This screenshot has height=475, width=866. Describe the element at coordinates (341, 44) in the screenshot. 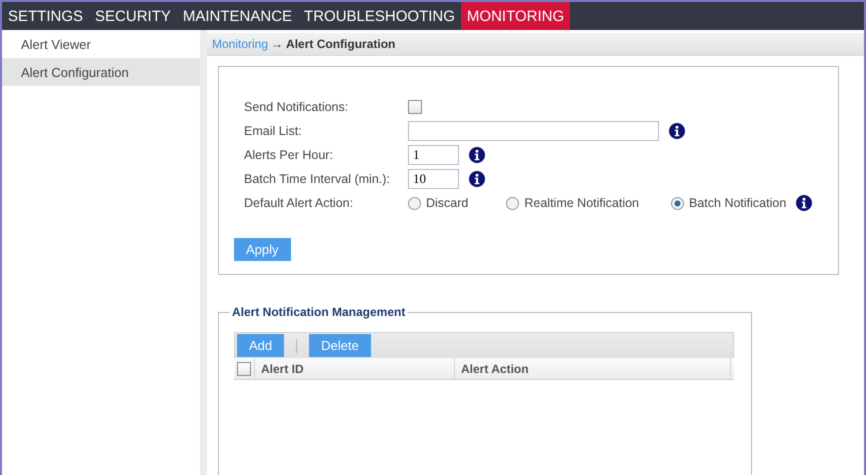

I see `breadcrumb-current: Alert Configuration` at that location.